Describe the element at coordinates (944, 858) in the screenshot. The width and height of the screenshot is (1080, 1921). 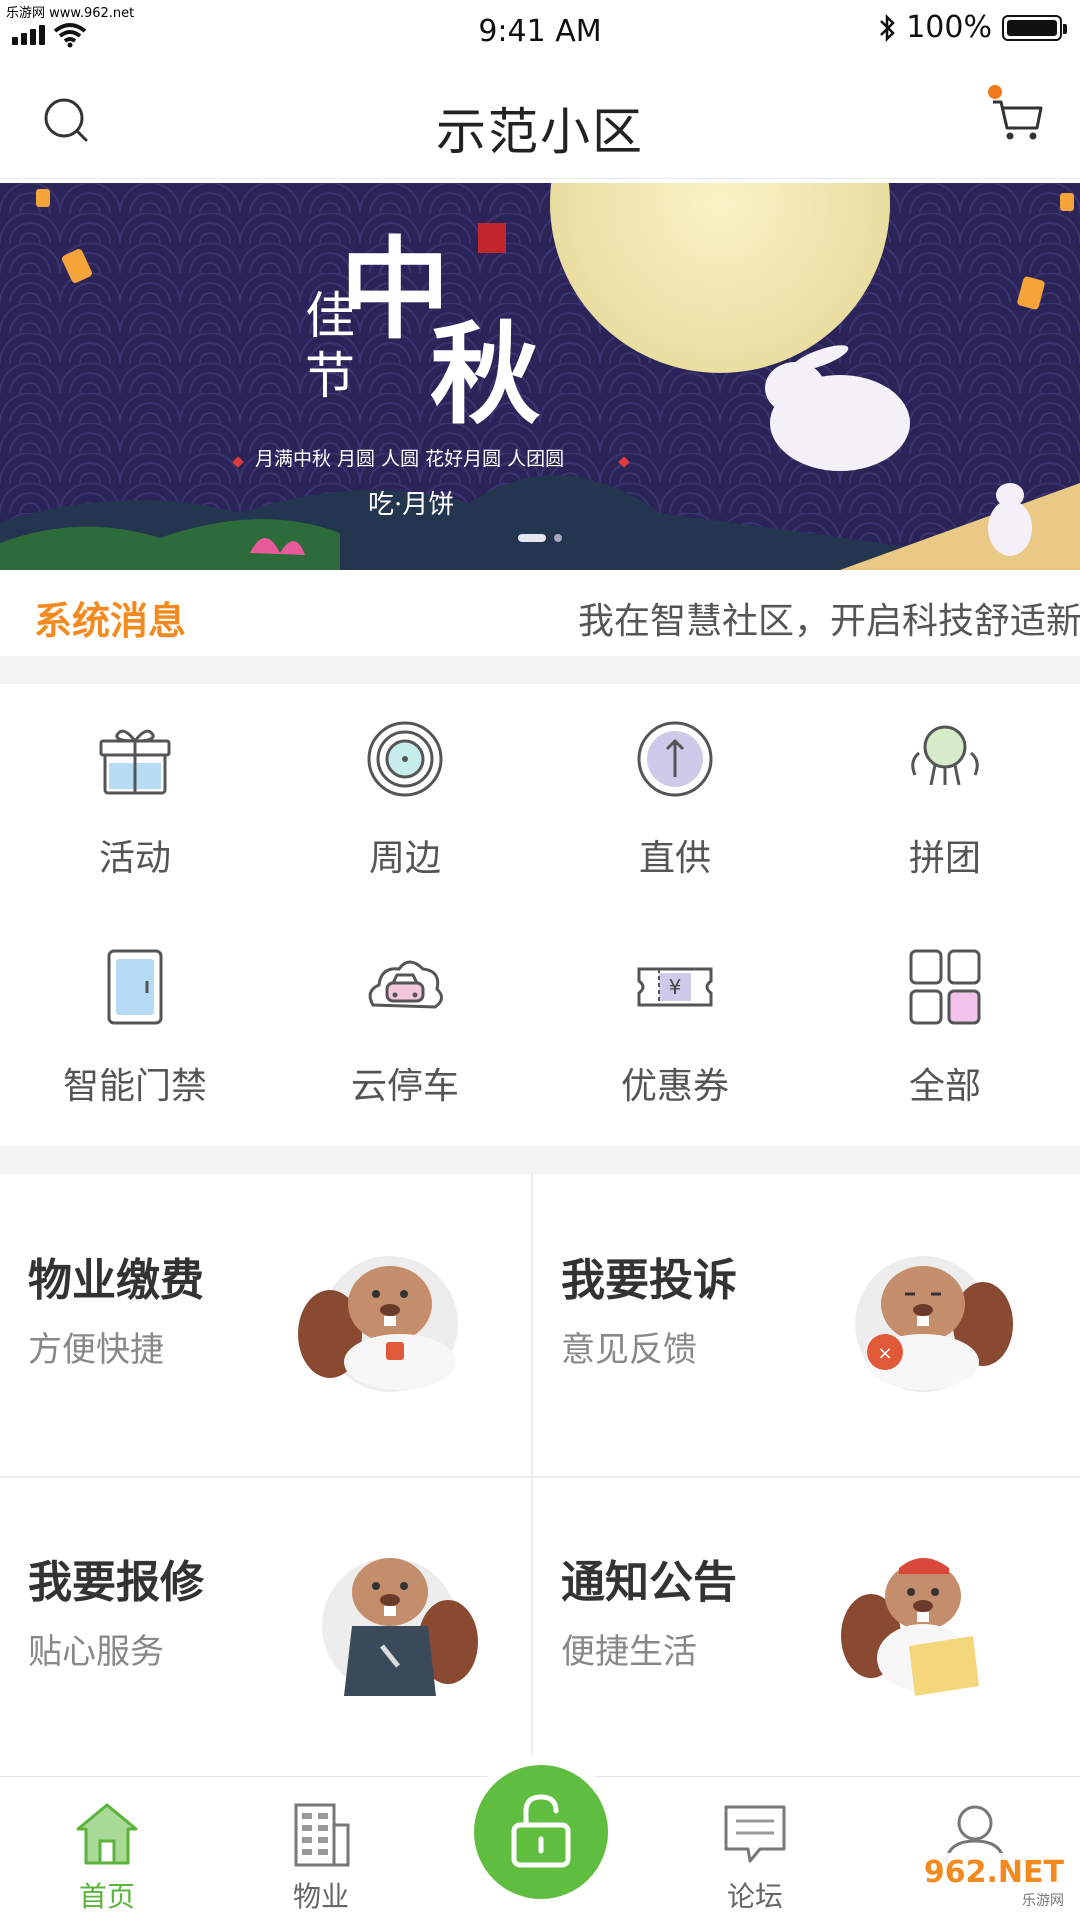
I see `grid-item-label: 拼团` at that location.